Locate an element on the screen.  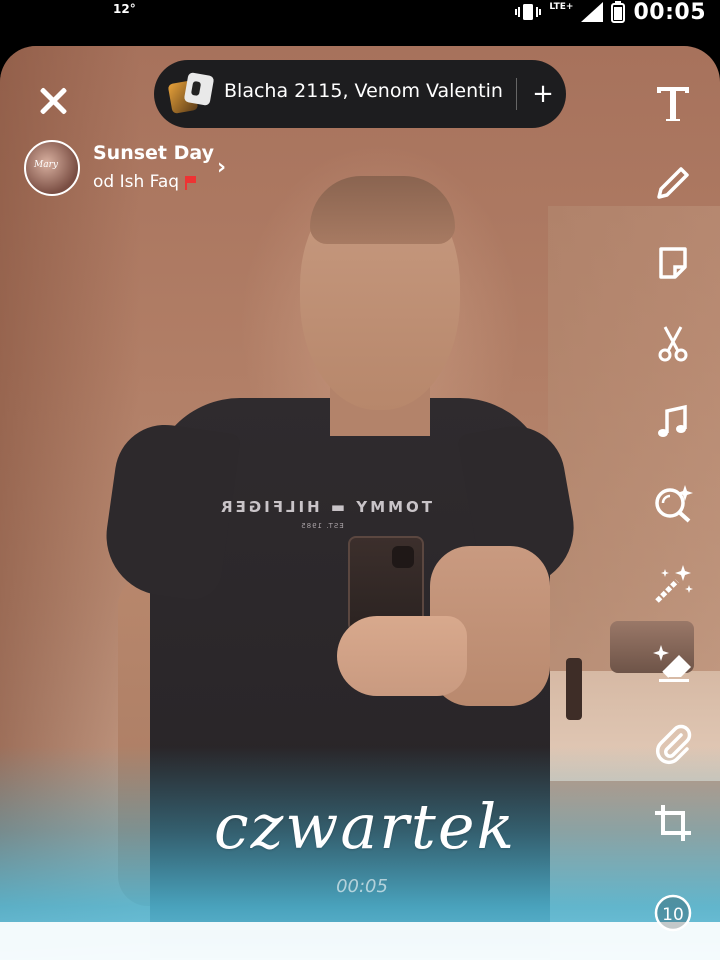
story-title: Sunset Day is located at coordinates (154, 153).